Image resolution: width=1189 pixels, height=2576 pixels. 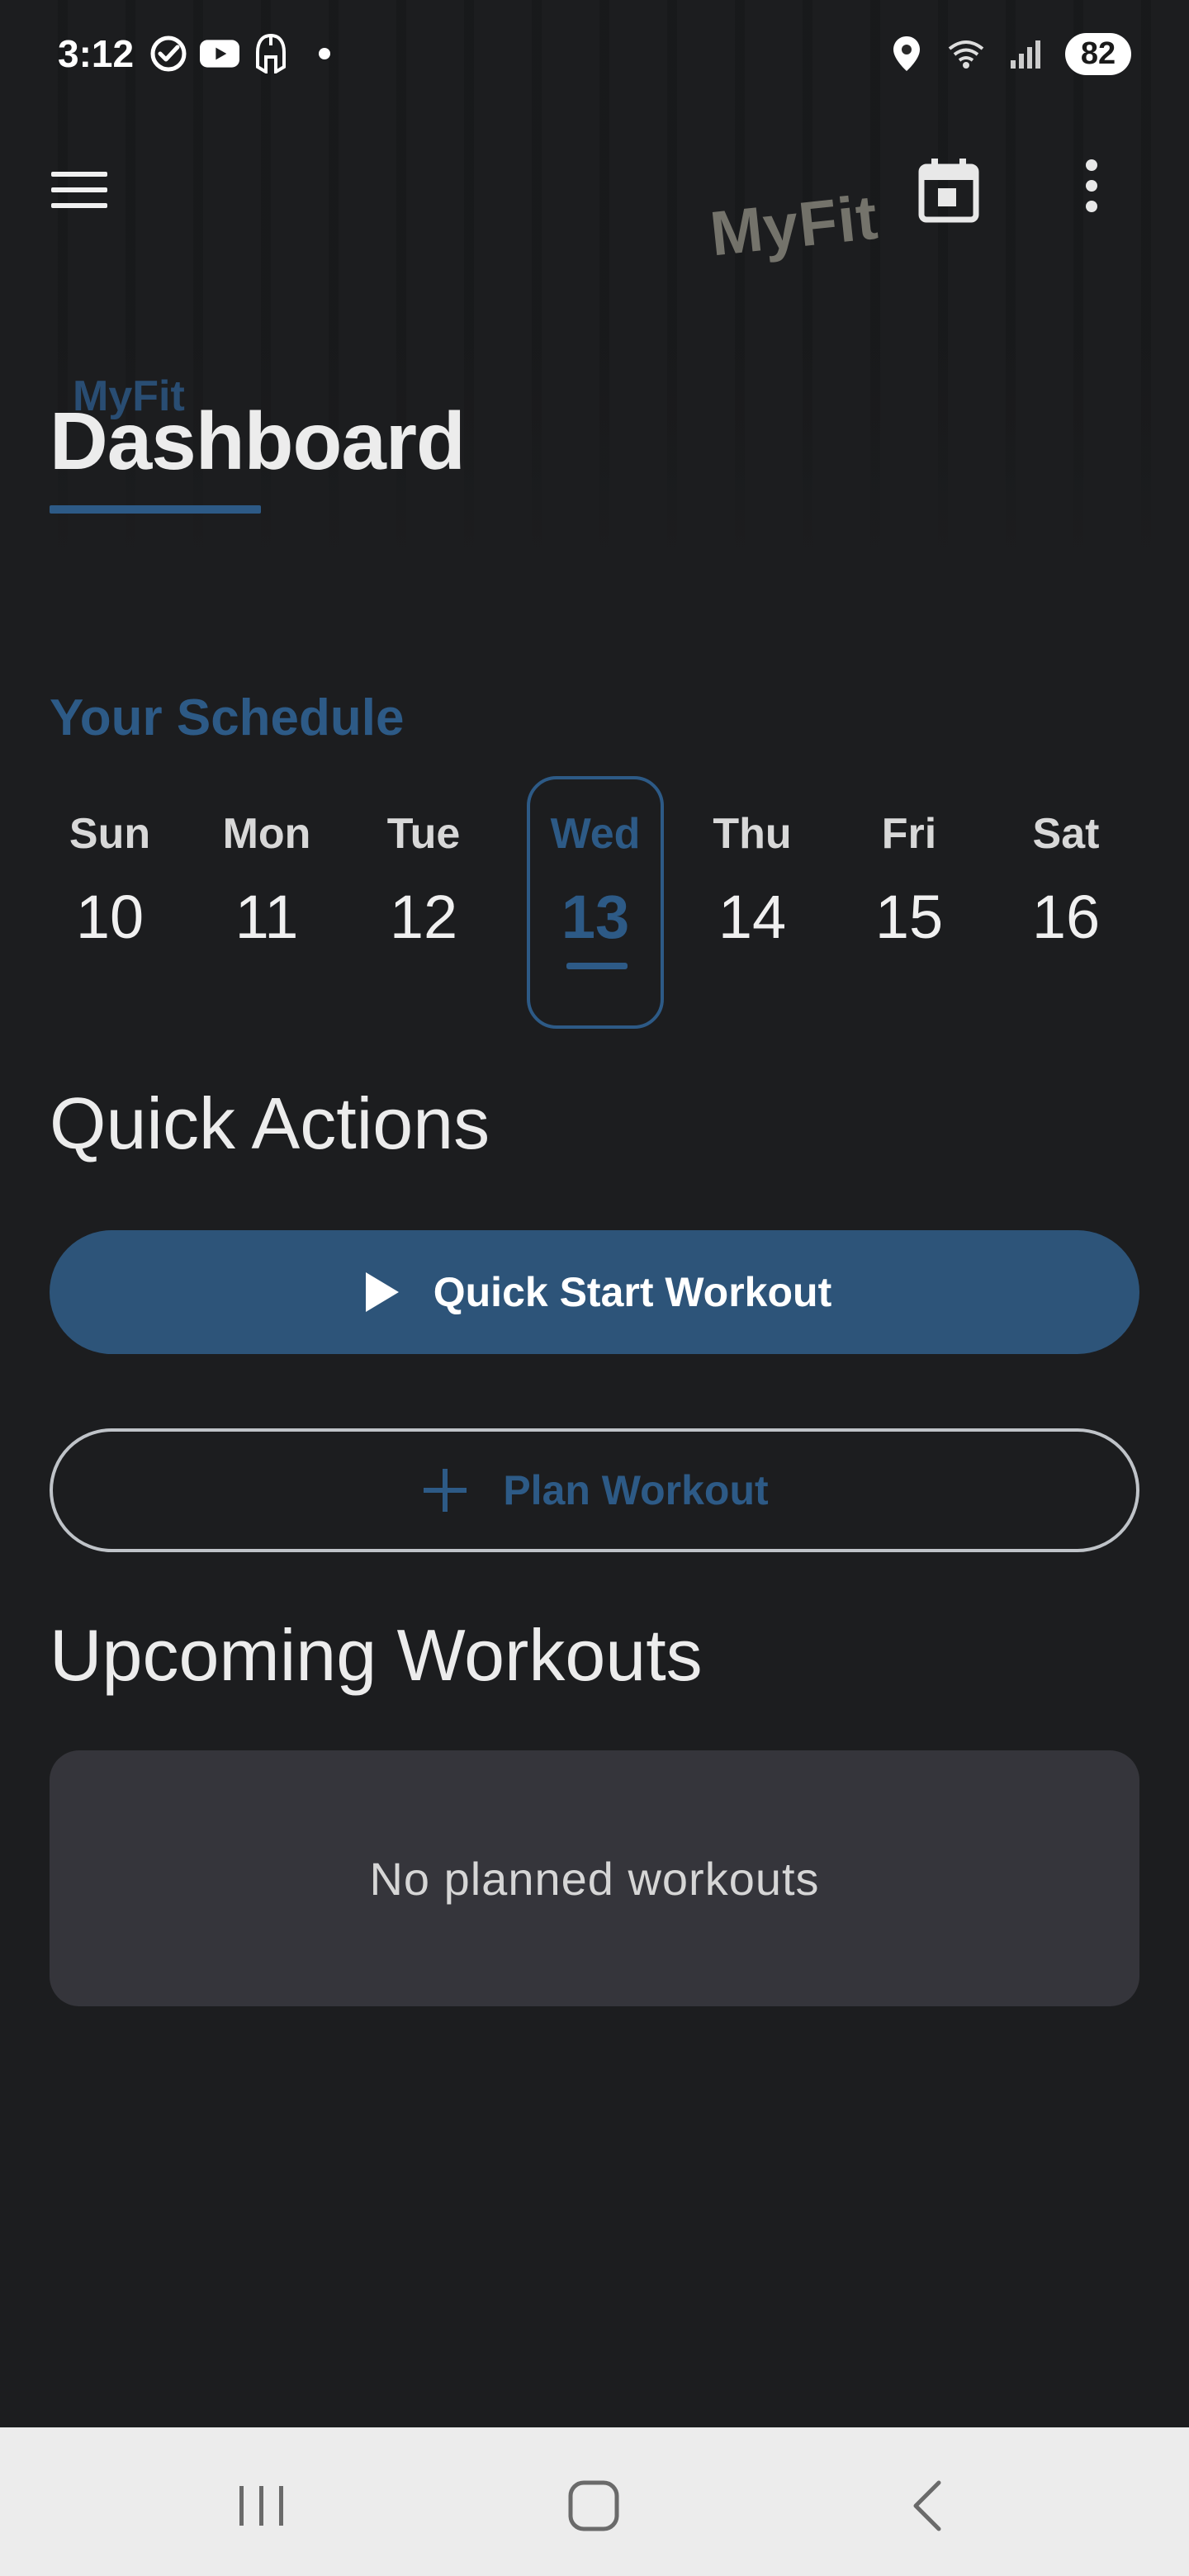 I want to click on day-number: 15, so click(x=909, y=917).